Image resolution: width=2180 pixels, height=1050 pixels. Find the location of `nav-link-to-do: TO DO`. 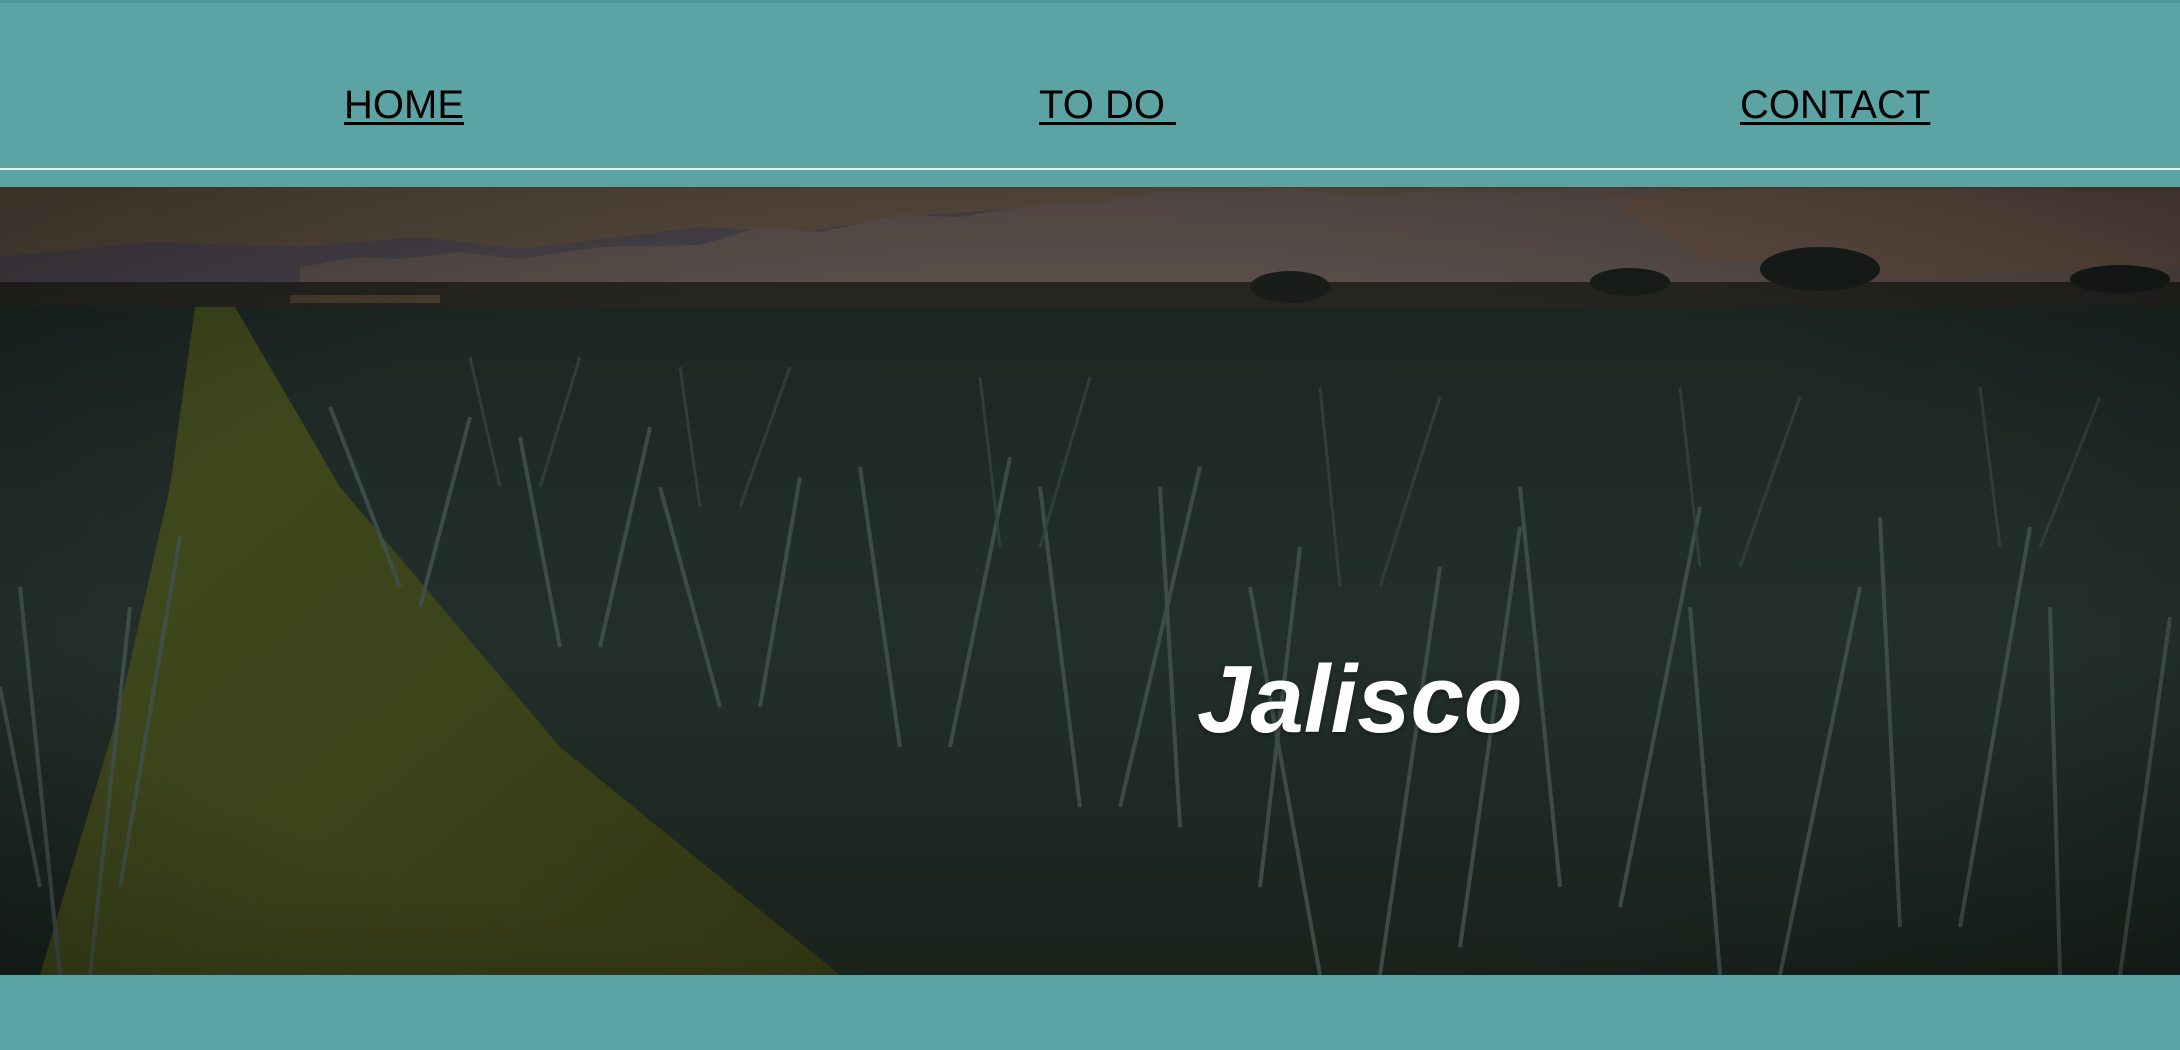

nav-link-to-do: TO DO is located at coordinates (1107, 105).